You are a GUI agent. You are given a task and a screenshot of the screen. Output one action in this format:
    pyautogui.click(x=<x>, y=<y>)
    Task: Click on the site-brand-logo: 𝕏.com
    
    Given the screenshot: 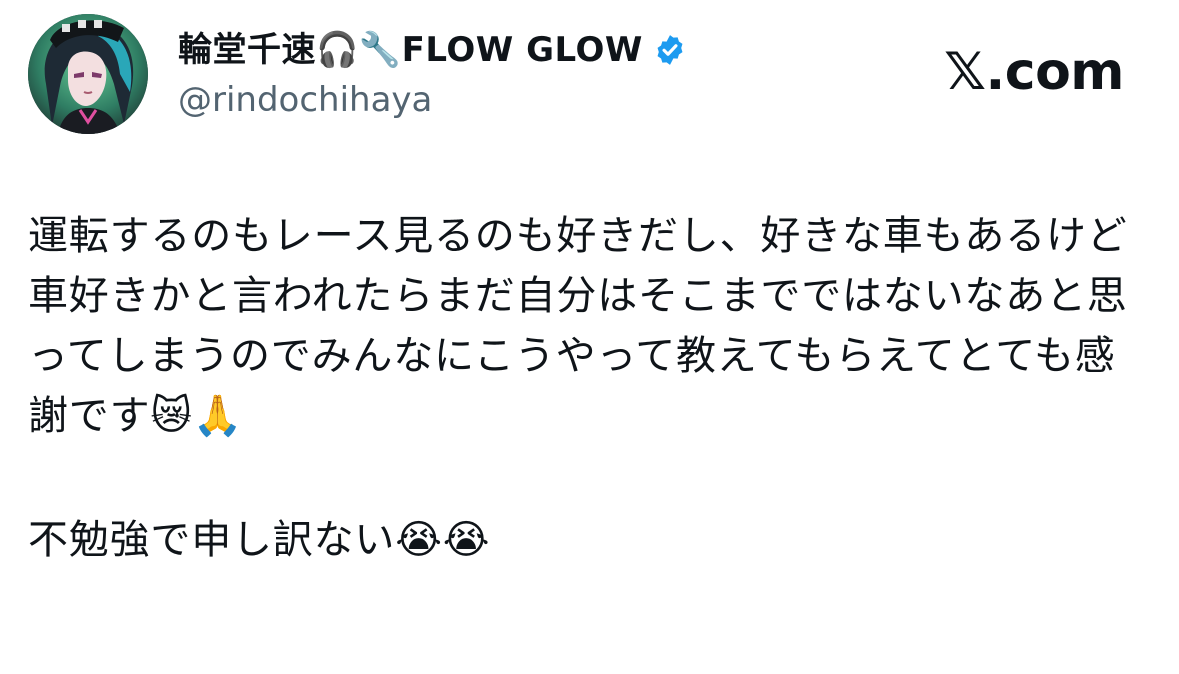 What is the action you would take?
    pyautogui.click(x=1034, y=72)
    